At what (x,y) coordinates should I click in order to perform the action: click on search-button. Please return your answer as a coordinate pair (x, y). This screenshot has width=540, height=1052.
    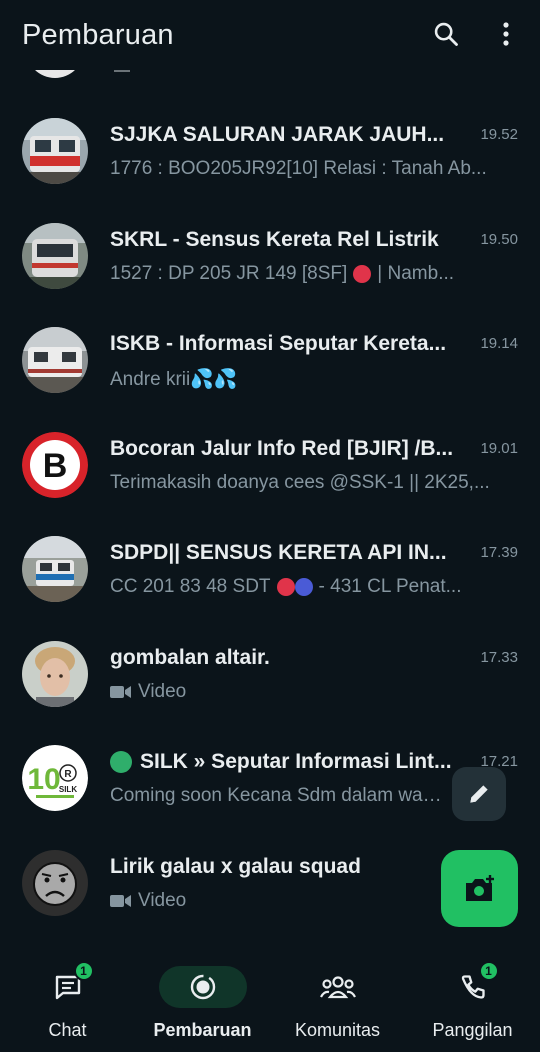
    Looking at the image, I should click on (446, 34).